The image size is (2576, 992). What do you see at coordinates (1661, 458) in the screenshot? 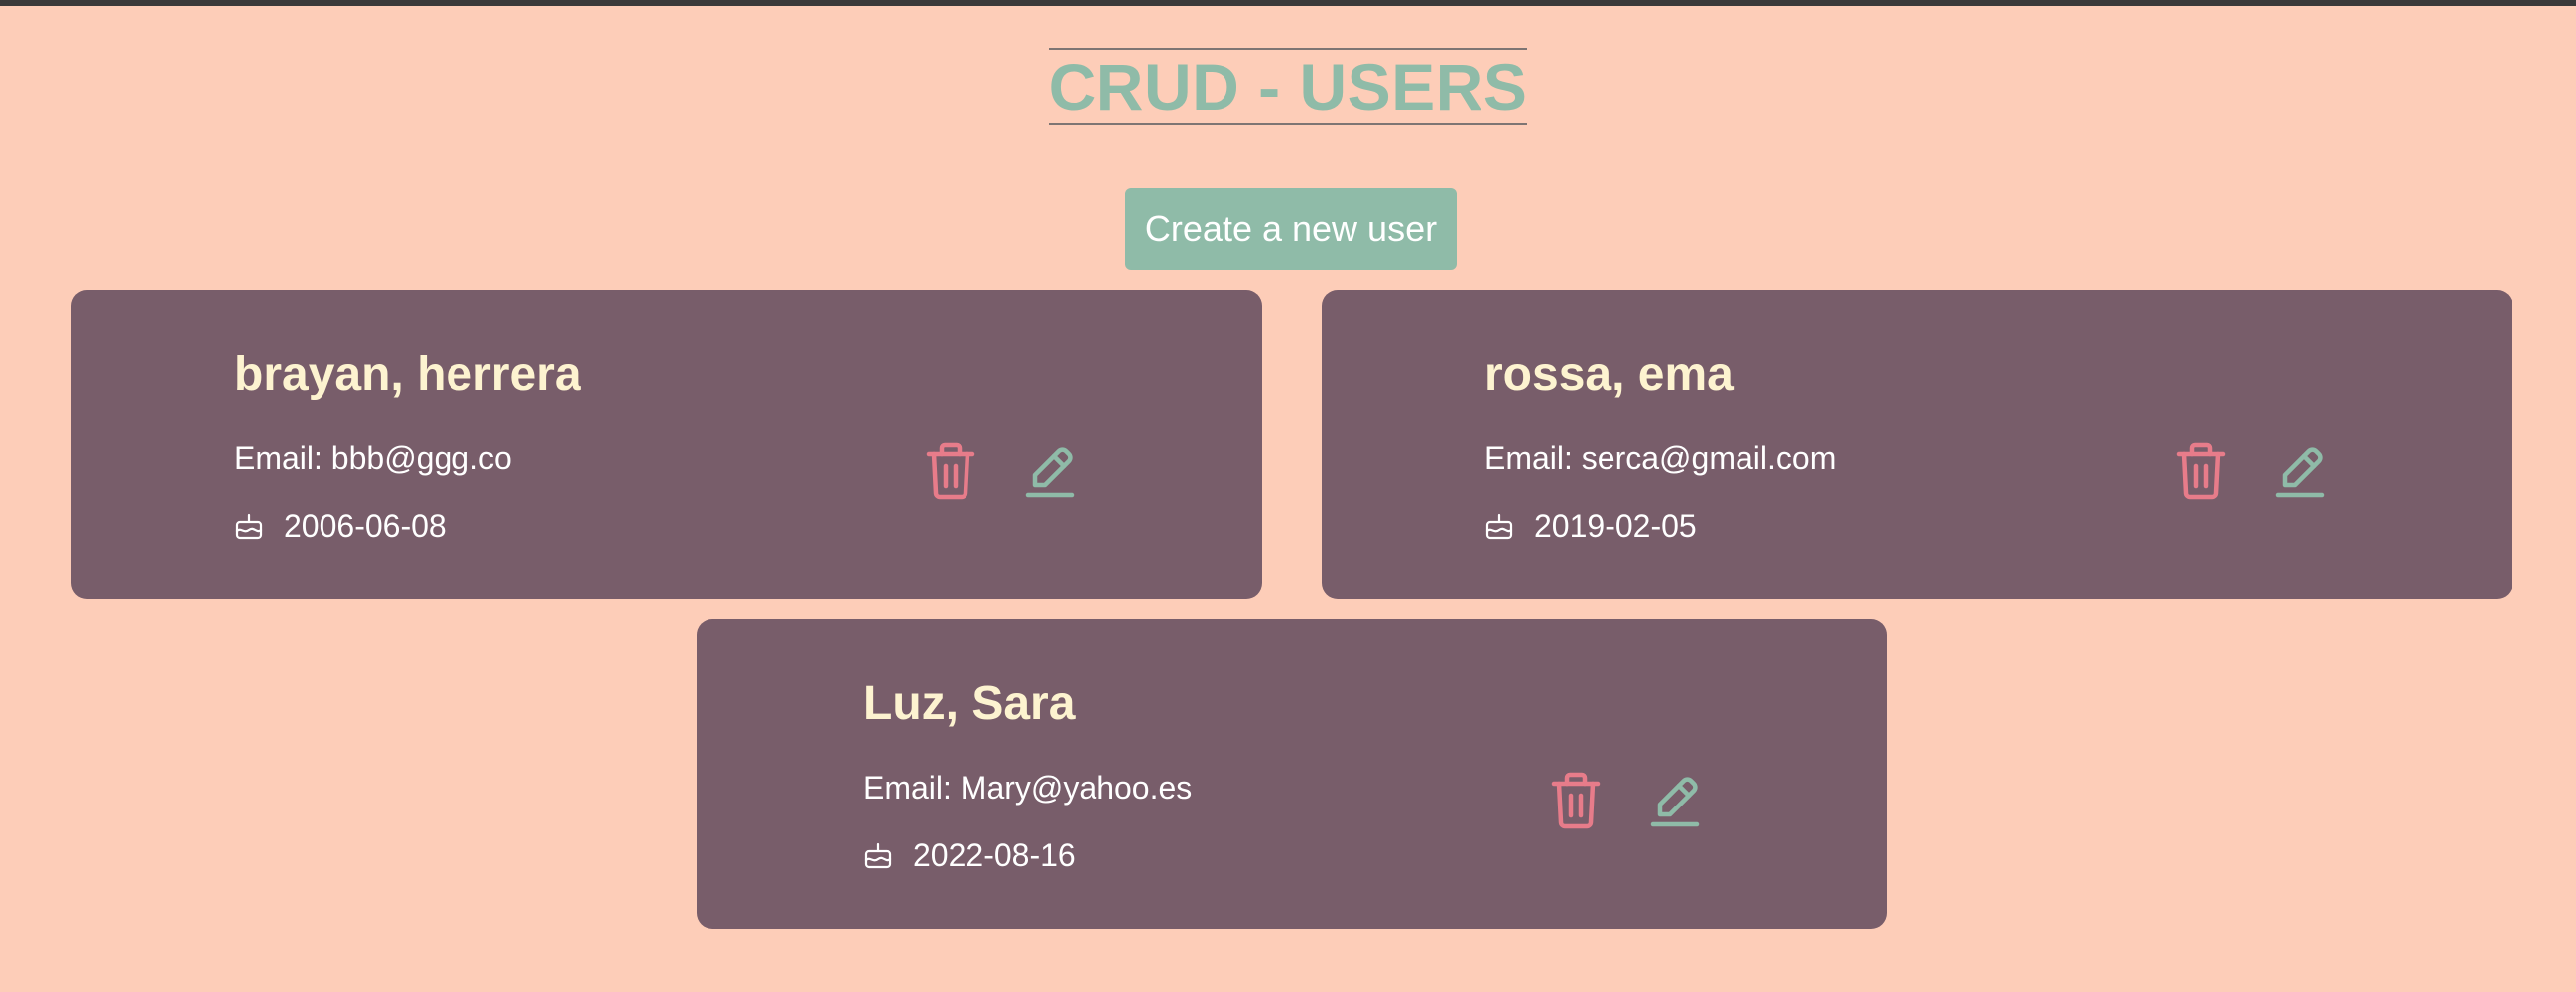
I see `user-email: Email: serca@gmail.com` at bounding box center [1661, 458].